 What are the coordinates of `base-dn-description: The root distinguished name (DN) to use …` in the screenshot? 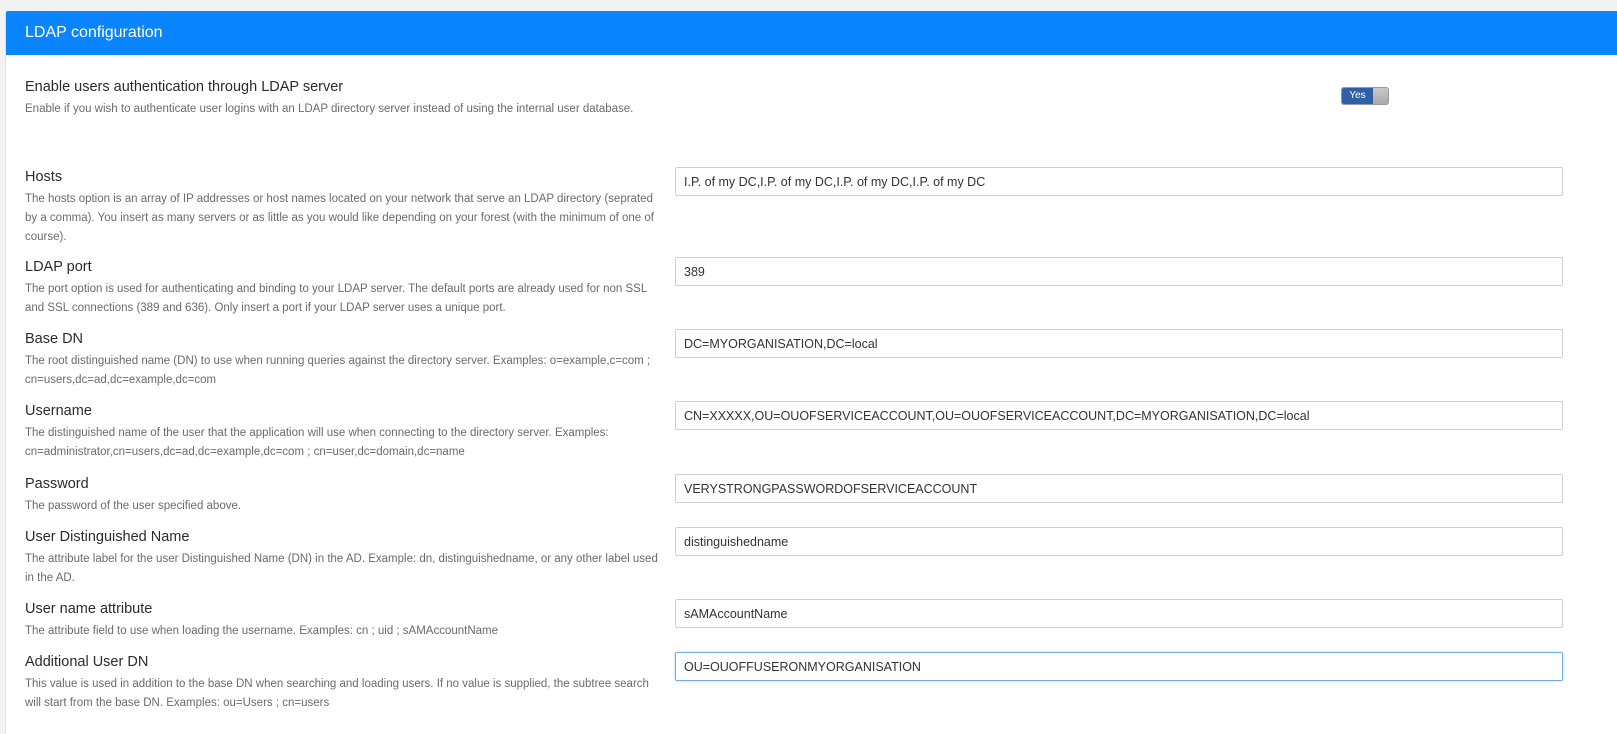 It's located at (338, 370).